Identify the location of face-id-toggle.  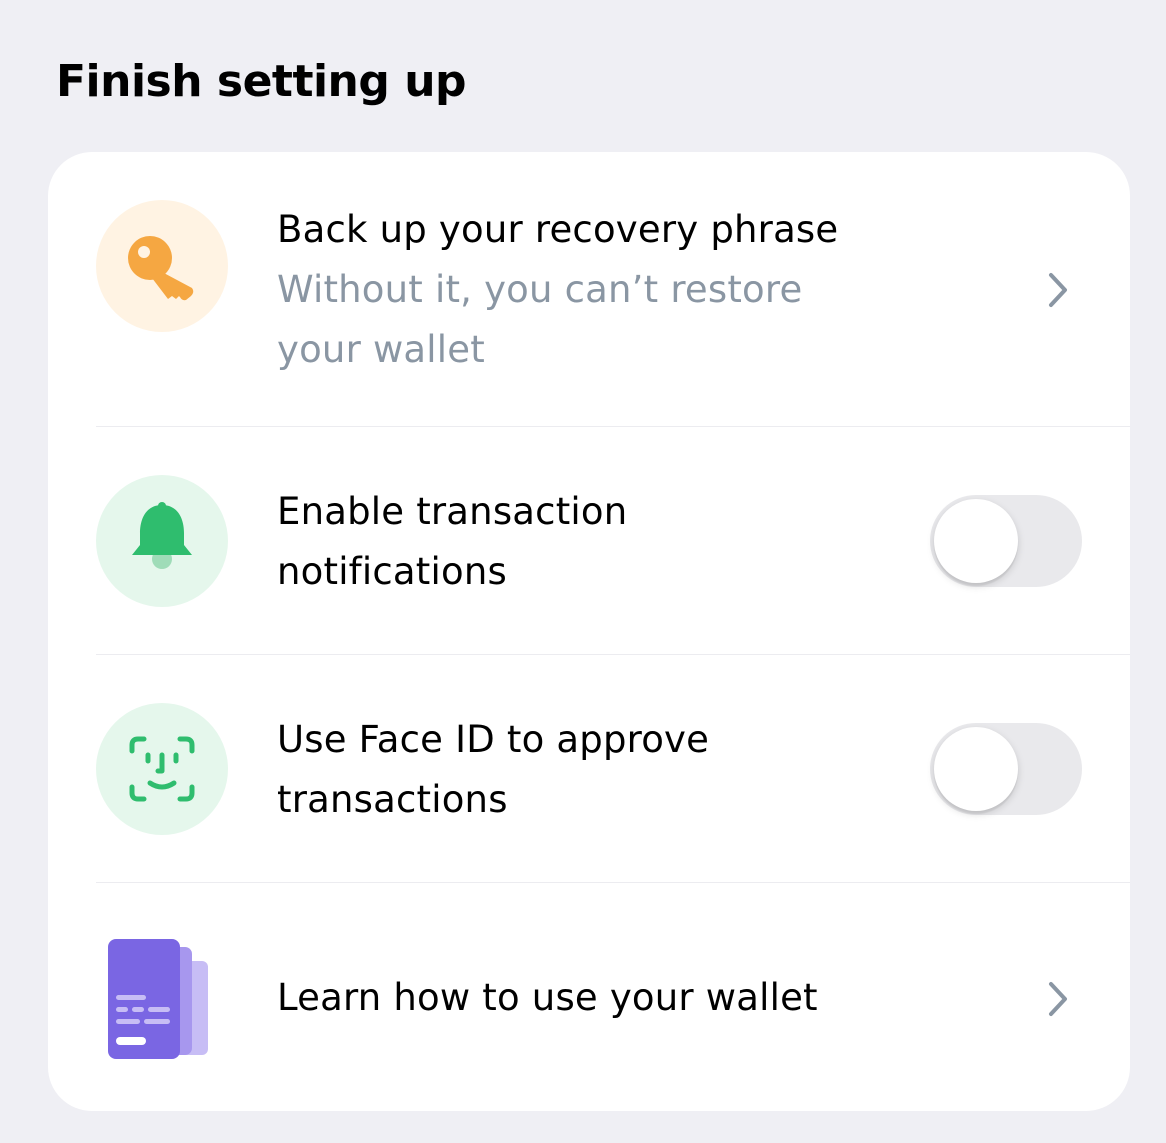
(1006, 769).